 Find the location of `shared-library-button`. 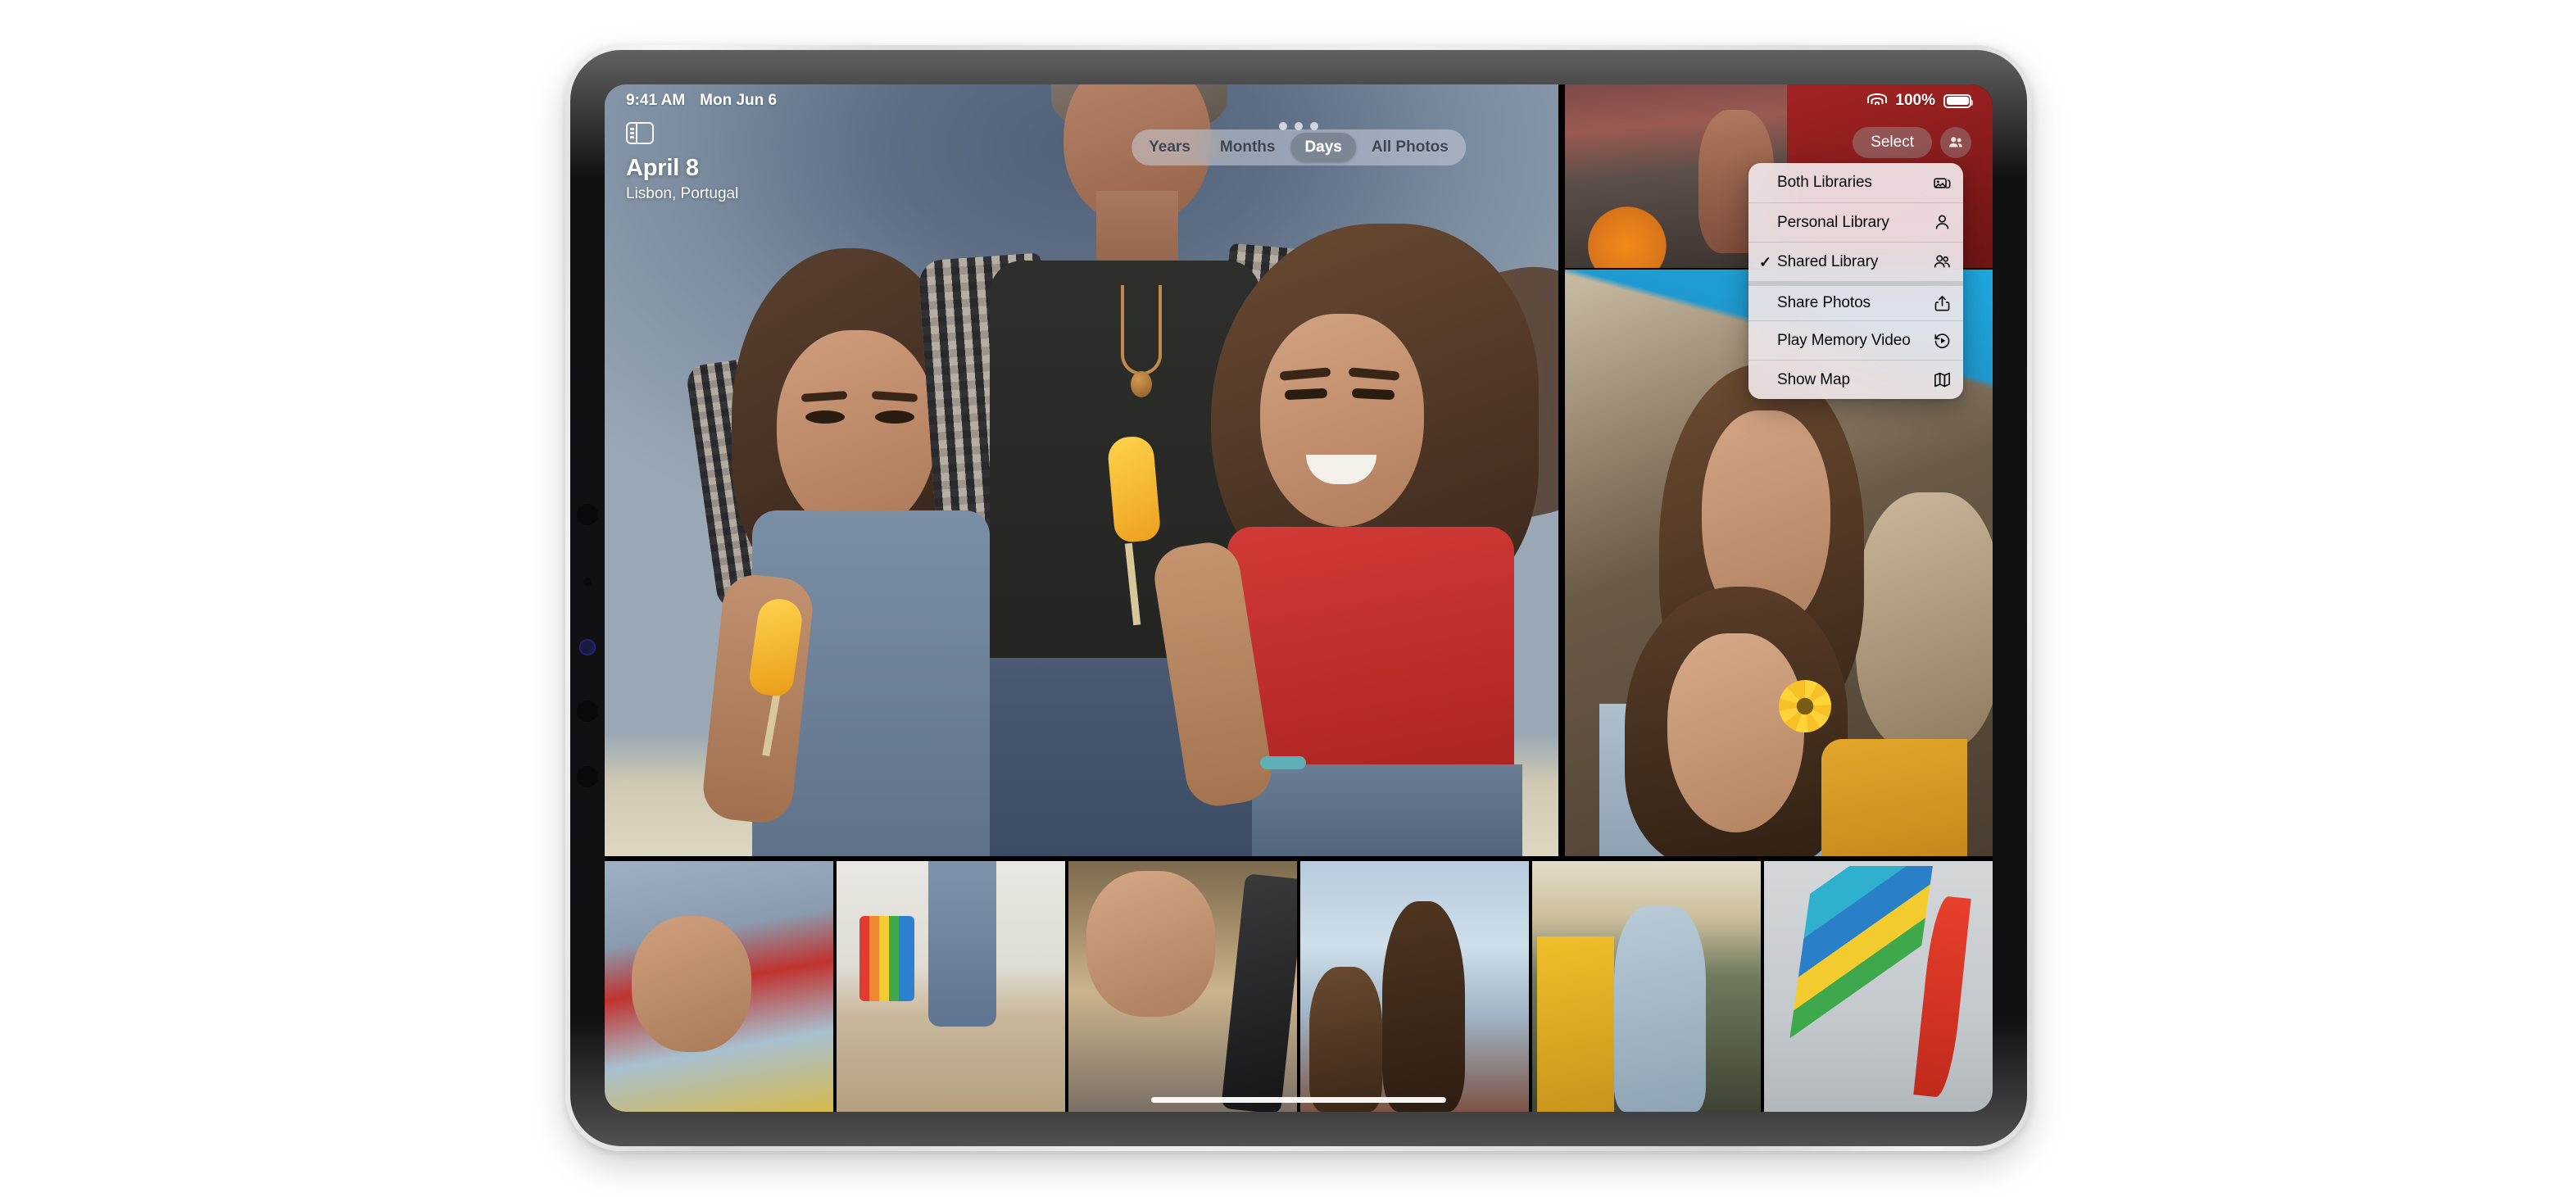

shared-library-button is located at coordinates (1956, 142).